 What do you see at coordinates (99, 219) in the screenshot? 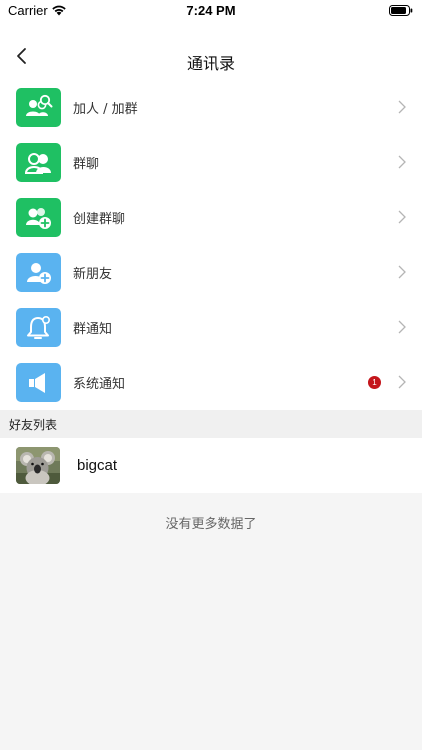
I see `menu-item-label: 创建群聊` at bounding box center [99, 219].